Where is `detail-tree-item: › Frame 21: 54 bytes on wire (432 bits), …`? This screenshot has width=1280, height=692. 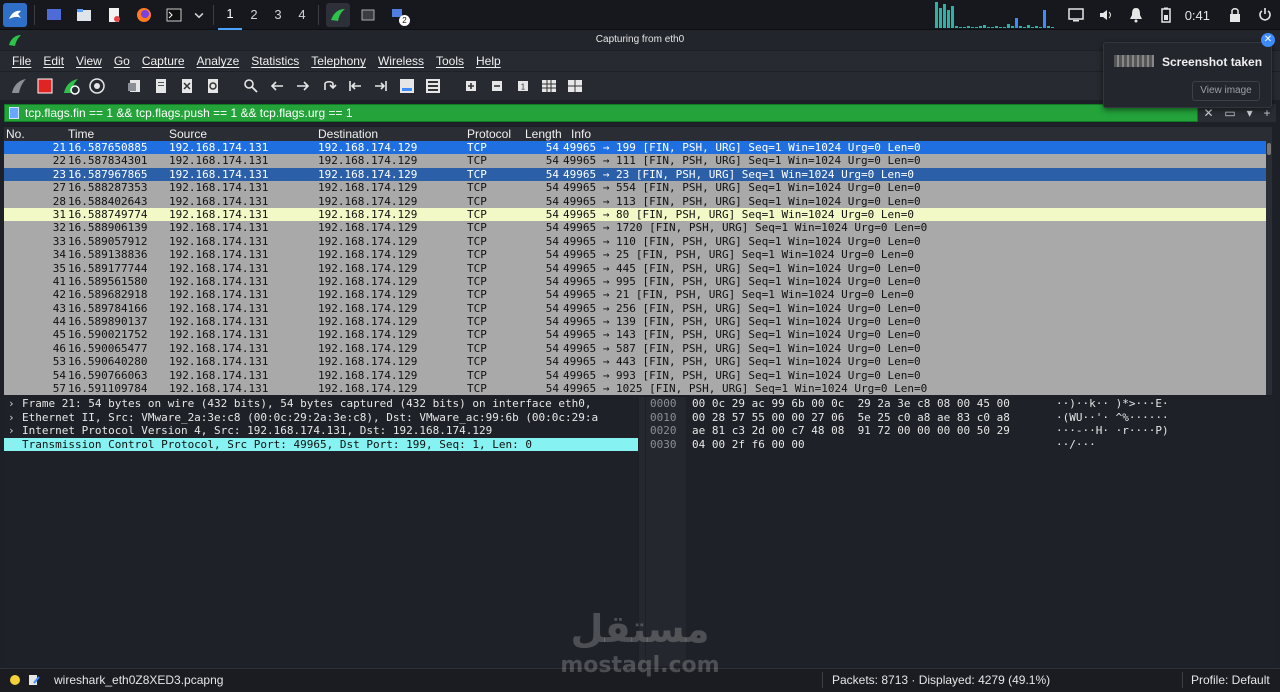 detail-tree-item: › Frame 21: 54 bytes on wire (432 bits), … is located at coordinates (321, 404).